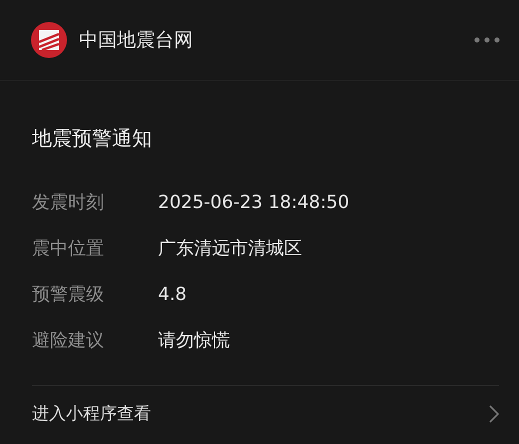  I want to click on logo-icon, so click(49, 40).